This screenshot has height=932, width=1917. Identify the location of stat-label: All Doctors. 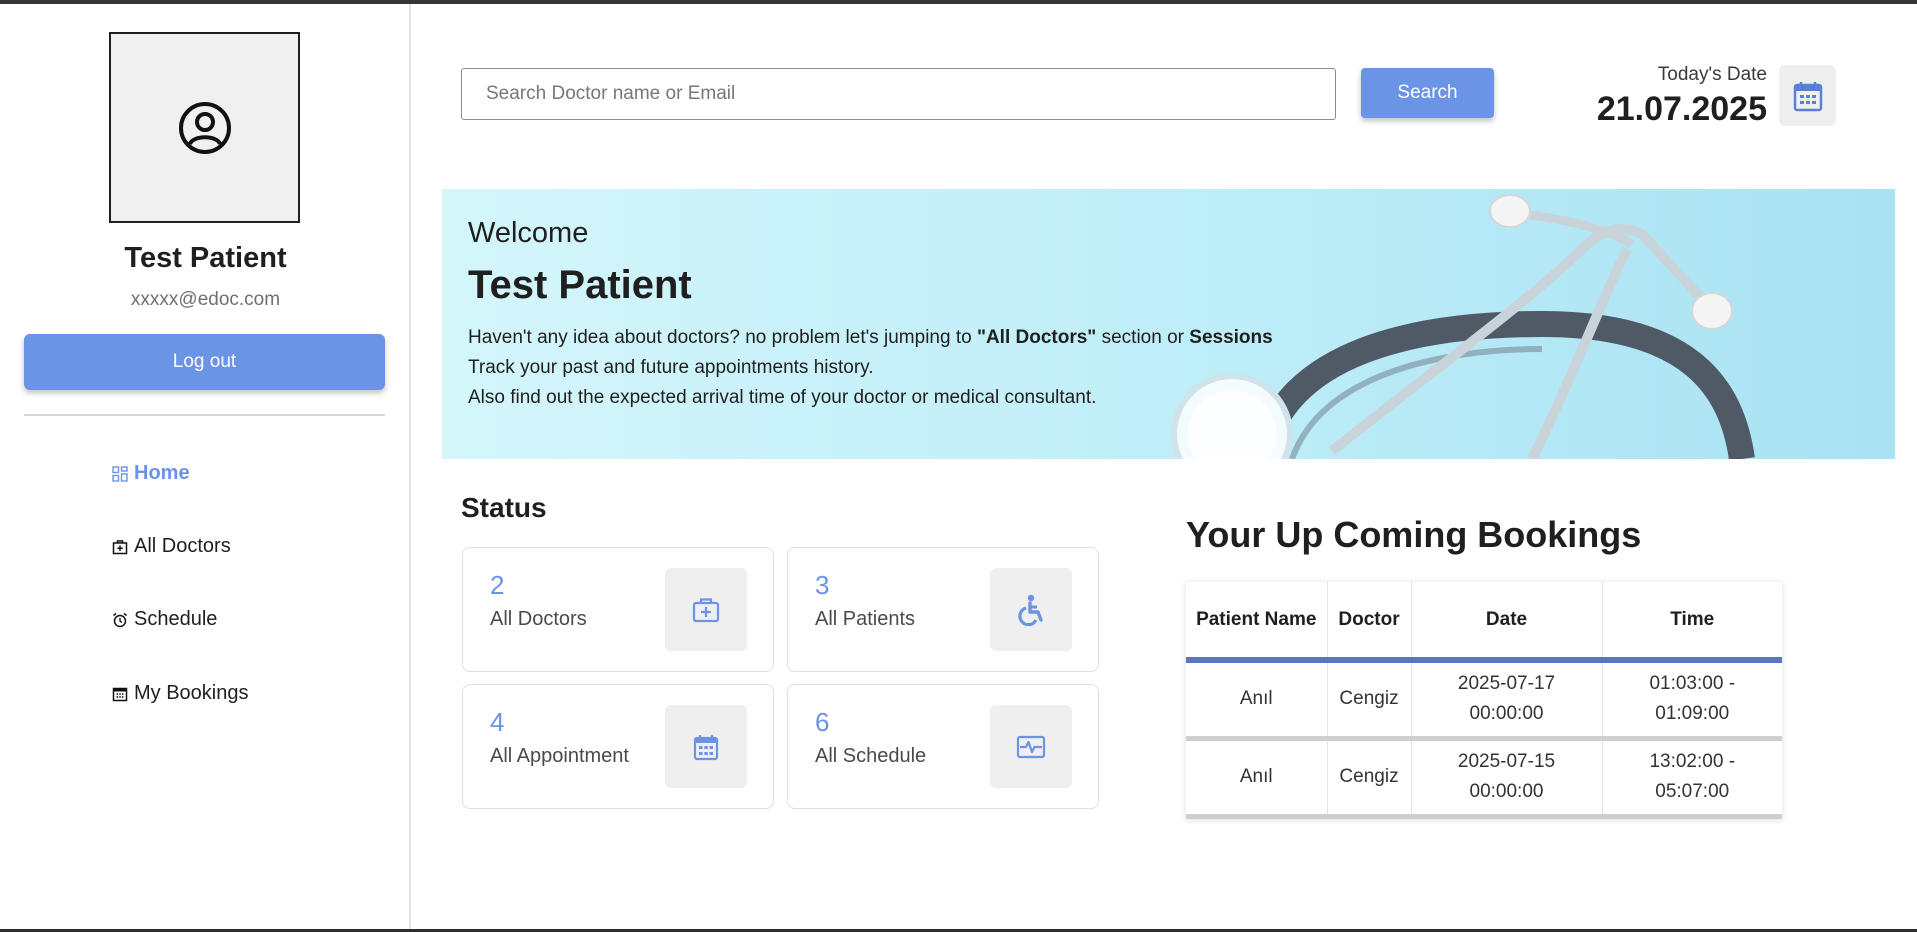
(538, 619).